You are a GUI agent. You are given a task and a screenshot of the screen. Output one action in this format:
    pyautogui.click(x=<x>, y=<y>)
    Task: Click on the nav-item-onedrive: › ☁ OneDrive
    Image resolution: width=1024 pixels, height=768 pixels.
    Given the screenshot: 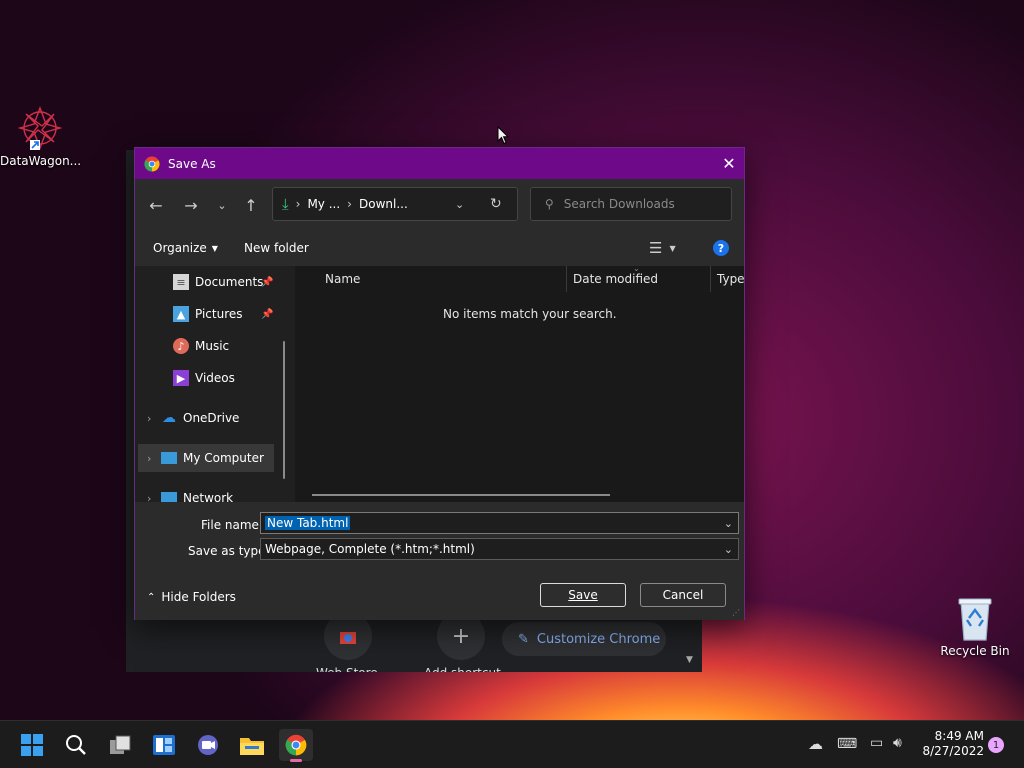 What is the action you would take?
    pyautogui.click(x=212, y=418)
    